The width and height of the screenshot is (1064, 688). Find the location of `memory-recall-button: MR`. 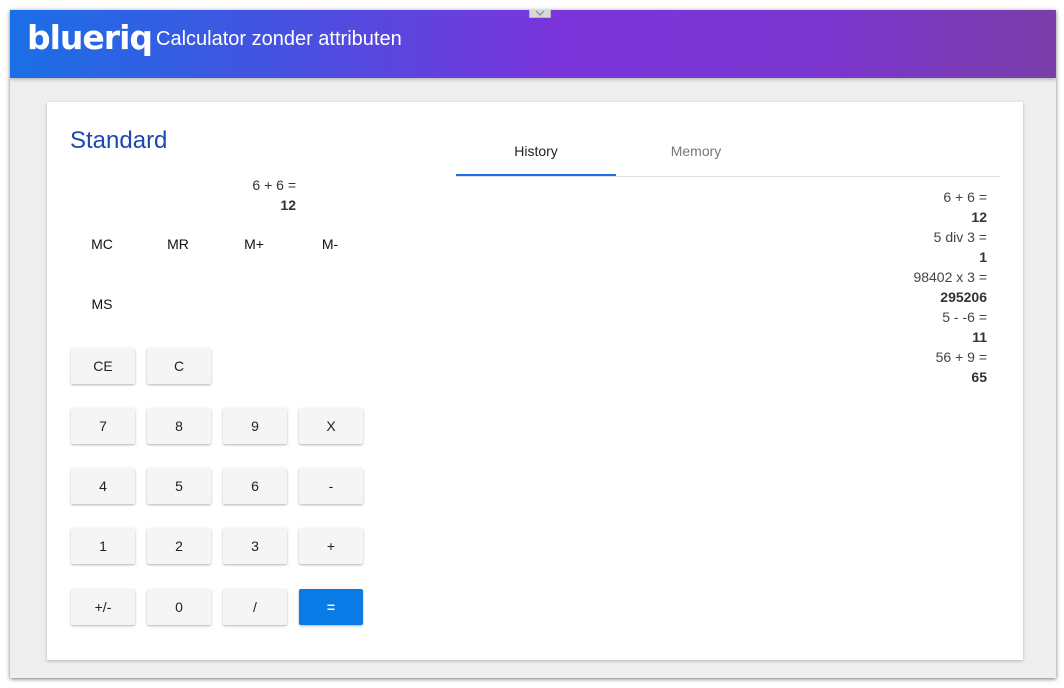

memory-recall-button: MR is located at coordinates (178, 244).